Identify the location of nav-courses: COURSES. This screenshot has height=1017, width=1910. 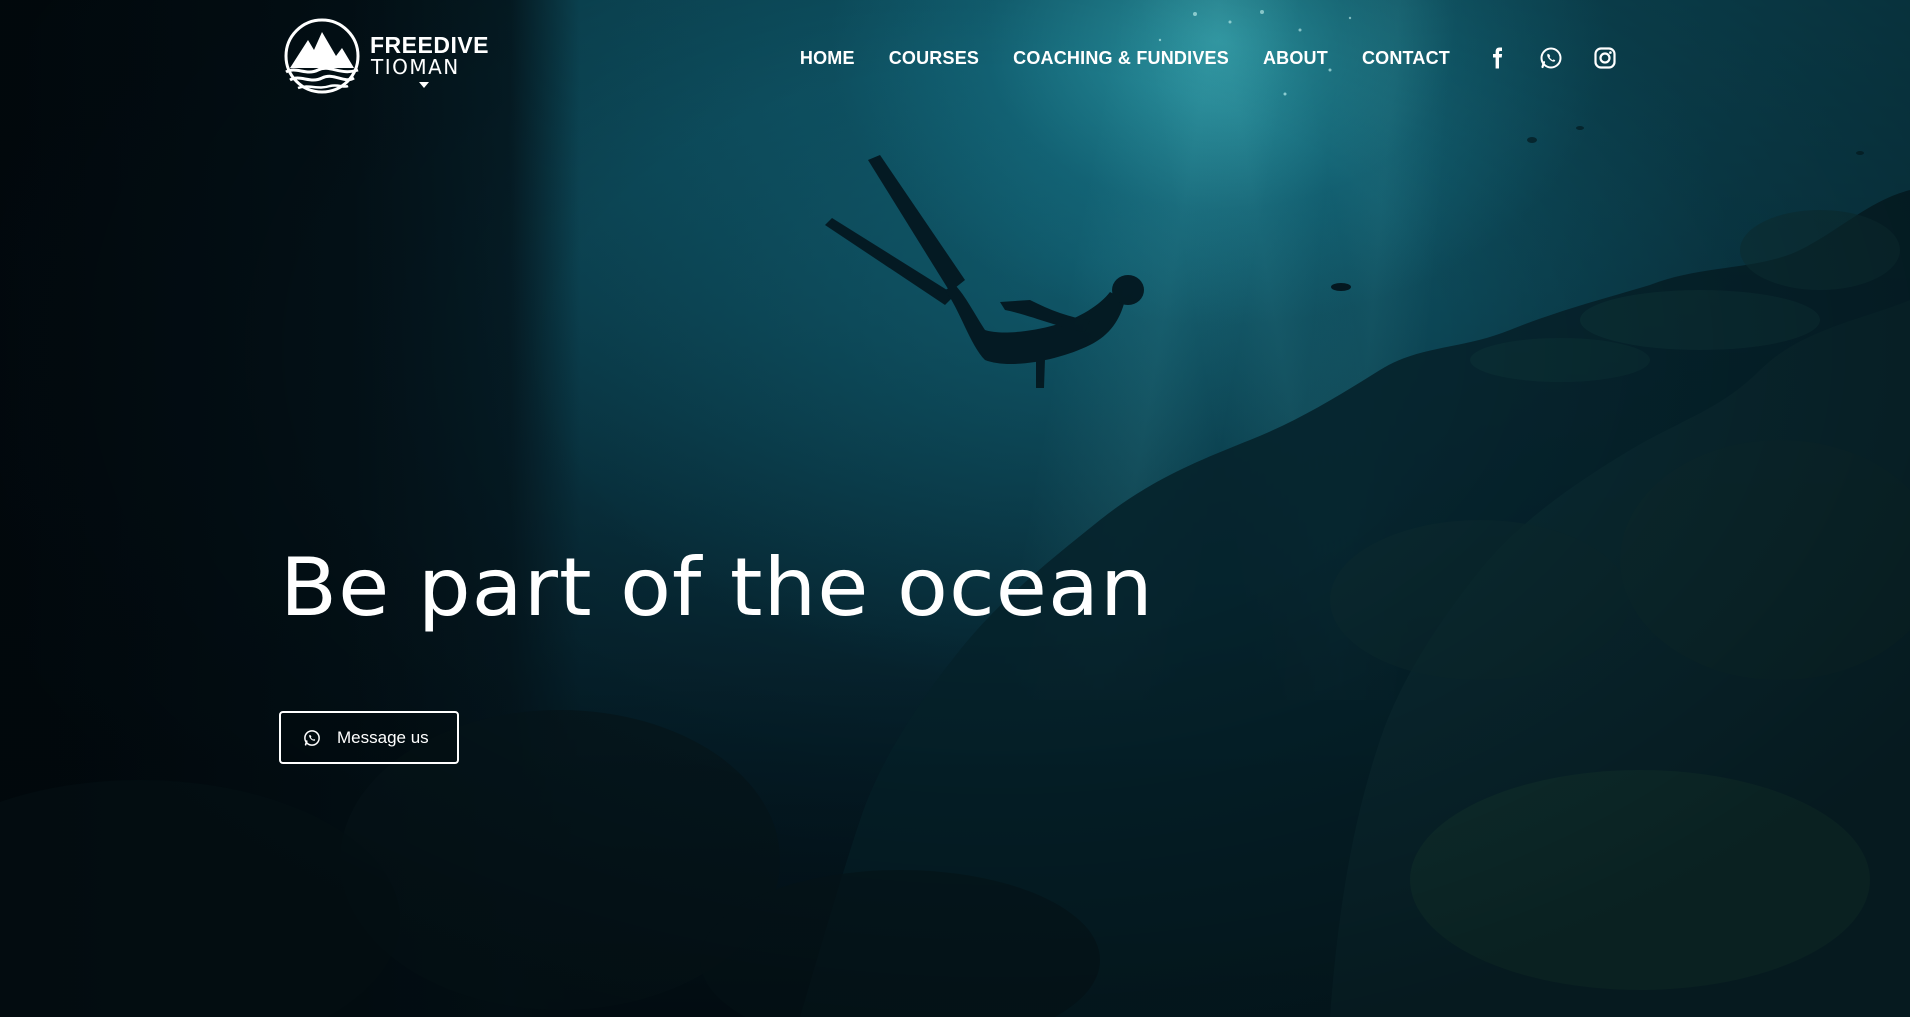
(934, 58).